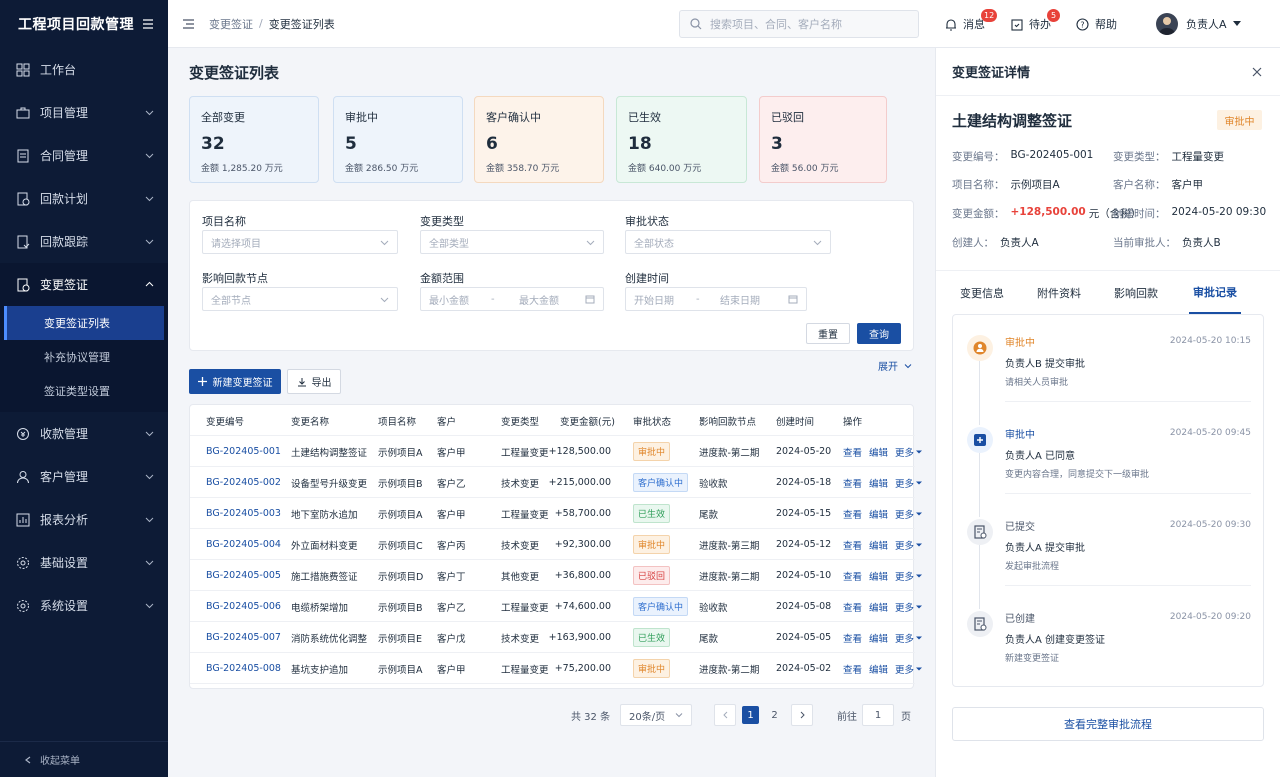  What do you see at coordinates (1108, 724) in the screenshot?
I see `view-full-approval-button: 查看完整审批流程` at bounding box center [1108, 724].